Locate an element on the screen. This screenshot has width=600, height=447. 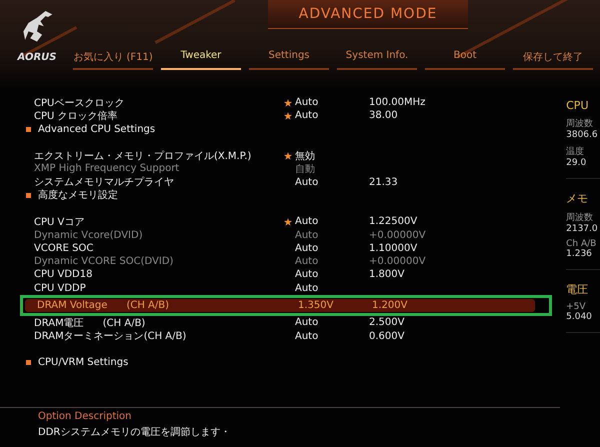
setting-label: DRAMターミネーション(CH A/B) is located at coordinates (111, 337).